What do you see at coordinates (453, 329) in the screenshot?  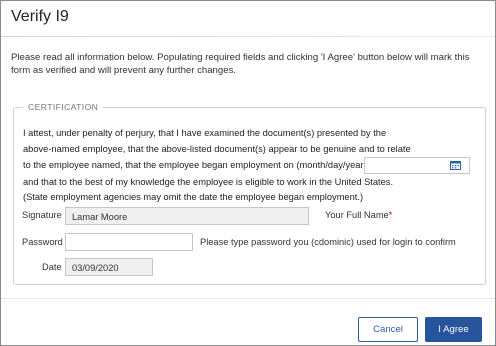 I see `i-agree-button: I Agree` at bounding box center [453, 329].